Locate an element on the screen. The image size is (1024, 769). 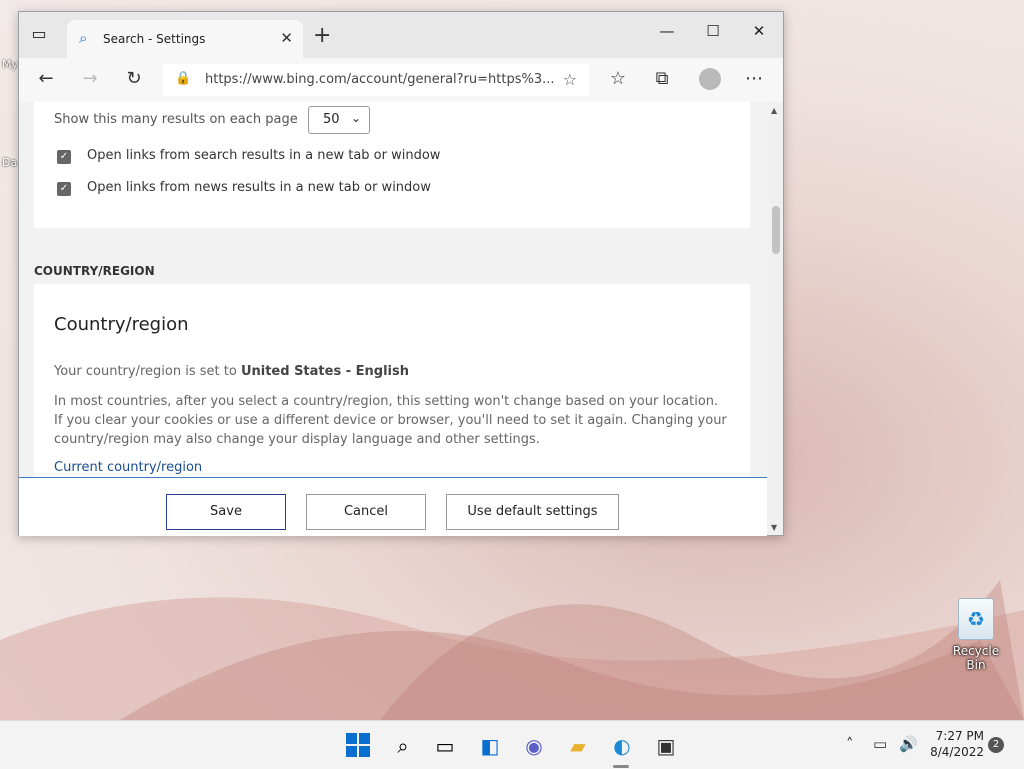
file-explorer-icon: ▰ is located at coordinates (578, 746).